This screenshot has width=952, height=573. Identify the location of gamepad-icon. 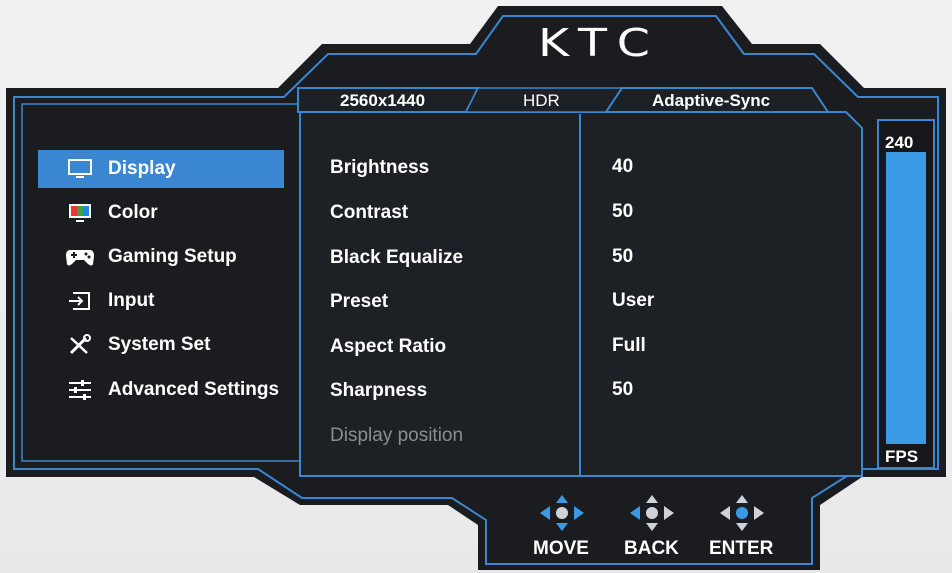
(80, 257).